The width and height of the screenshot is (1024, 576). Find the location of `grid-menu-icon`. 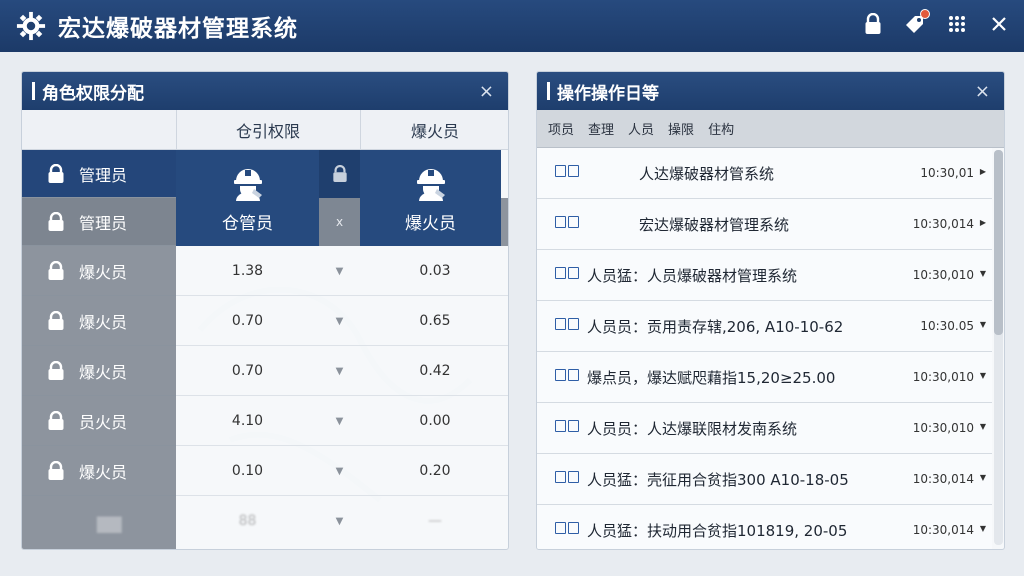

grid-menu-icon is located at coordinates (957, 24).